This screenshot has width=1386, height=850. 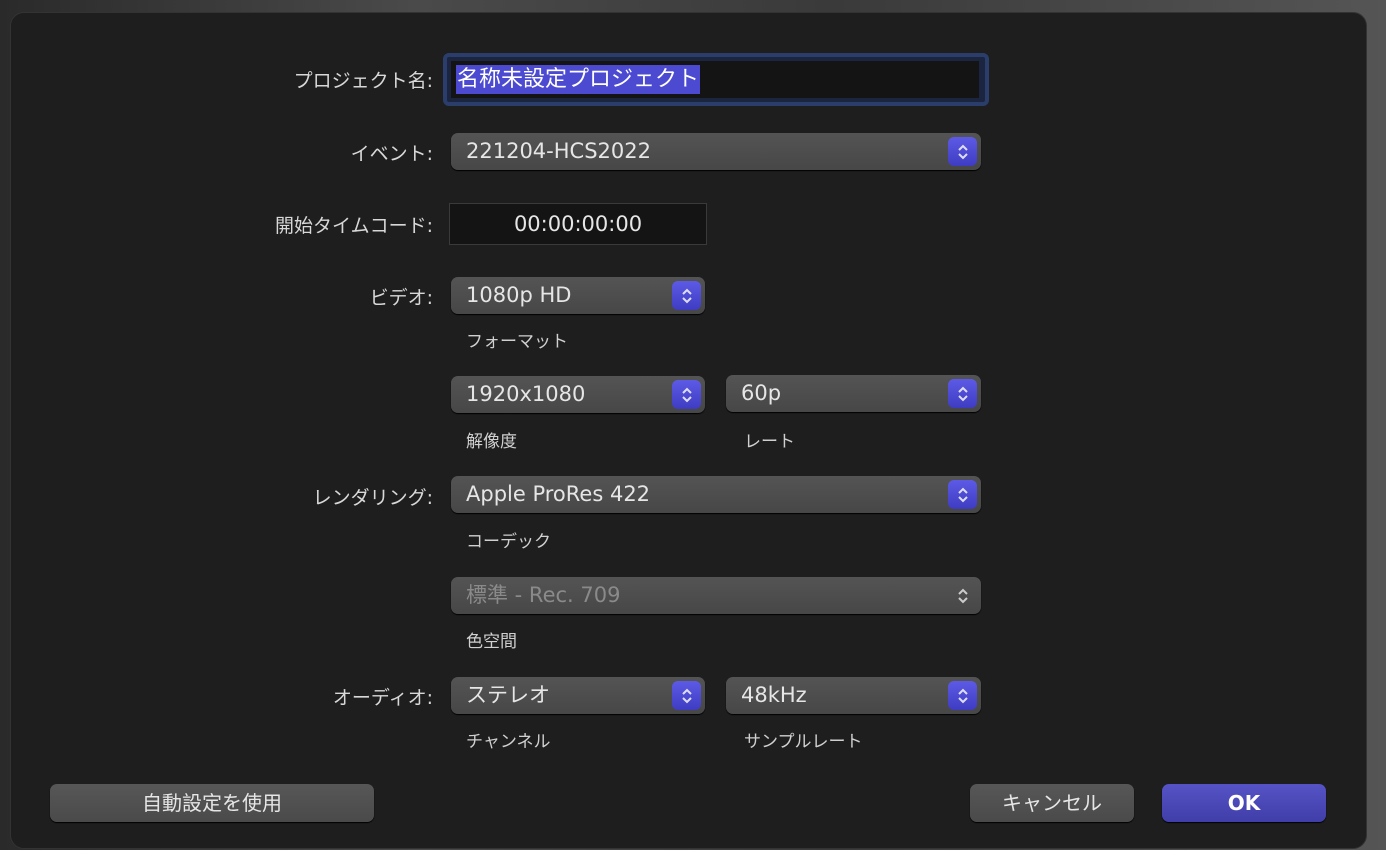 I want to click on project-name-label: プロジェクト名:, so click(x=363, y=81).